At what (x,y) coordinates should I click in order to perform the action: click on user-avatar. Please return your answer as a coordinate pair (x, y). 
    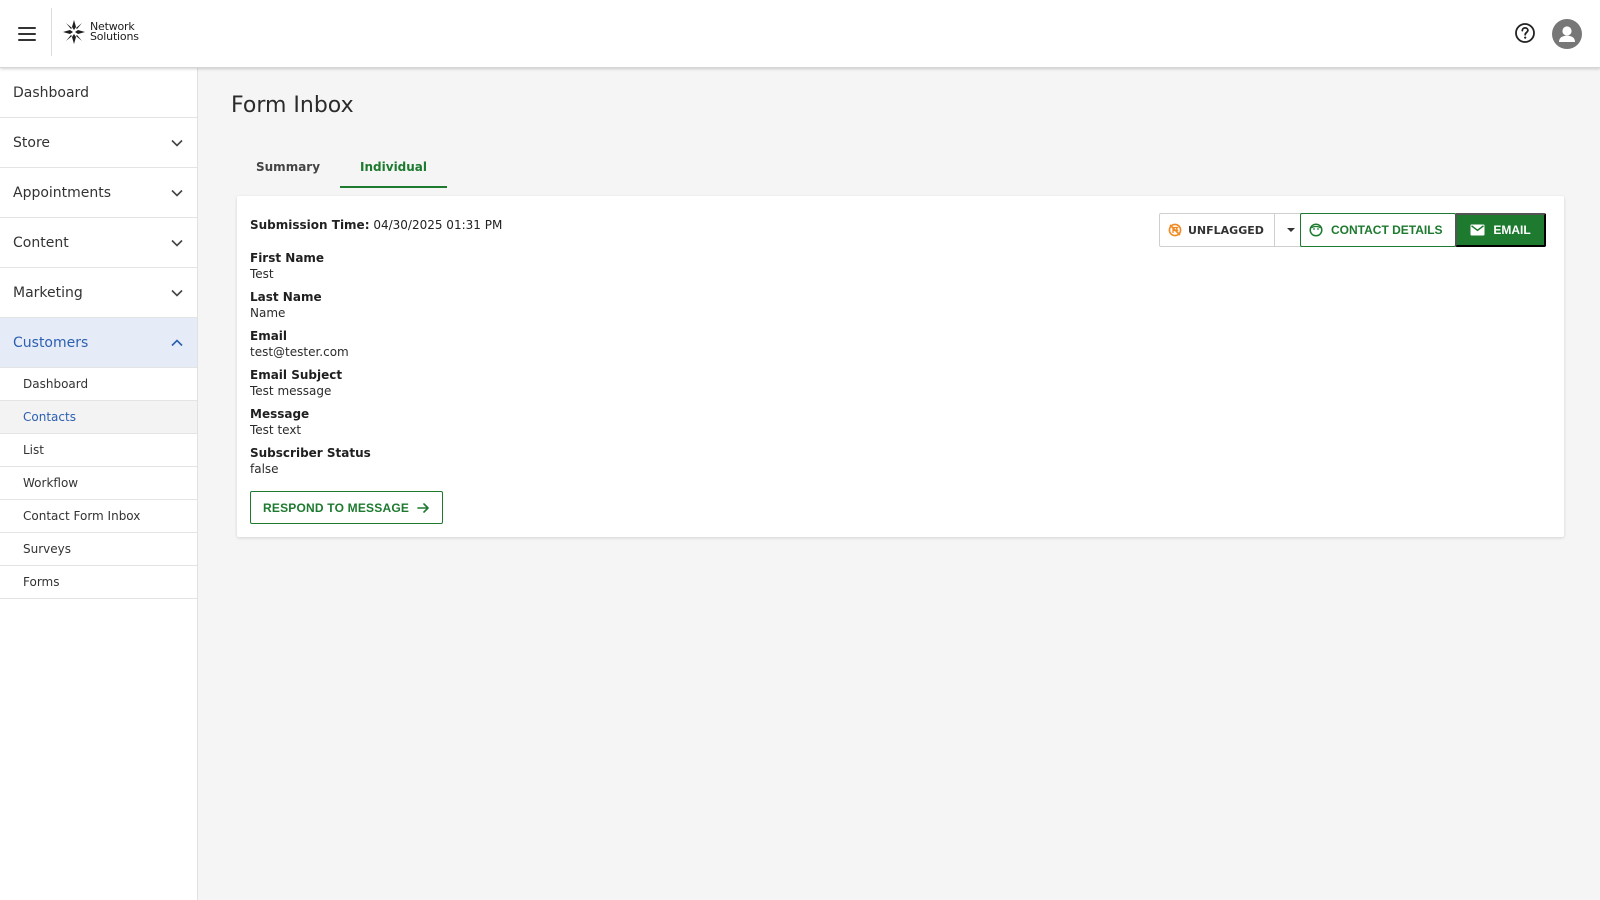
    Looking at the image, I should click on (1567, 34).